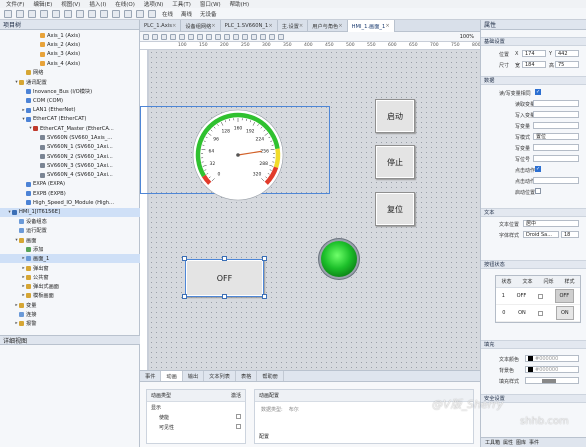 The width and height of the screenshot is (586, 447). I want to click on open-icon, so click(20, 13).